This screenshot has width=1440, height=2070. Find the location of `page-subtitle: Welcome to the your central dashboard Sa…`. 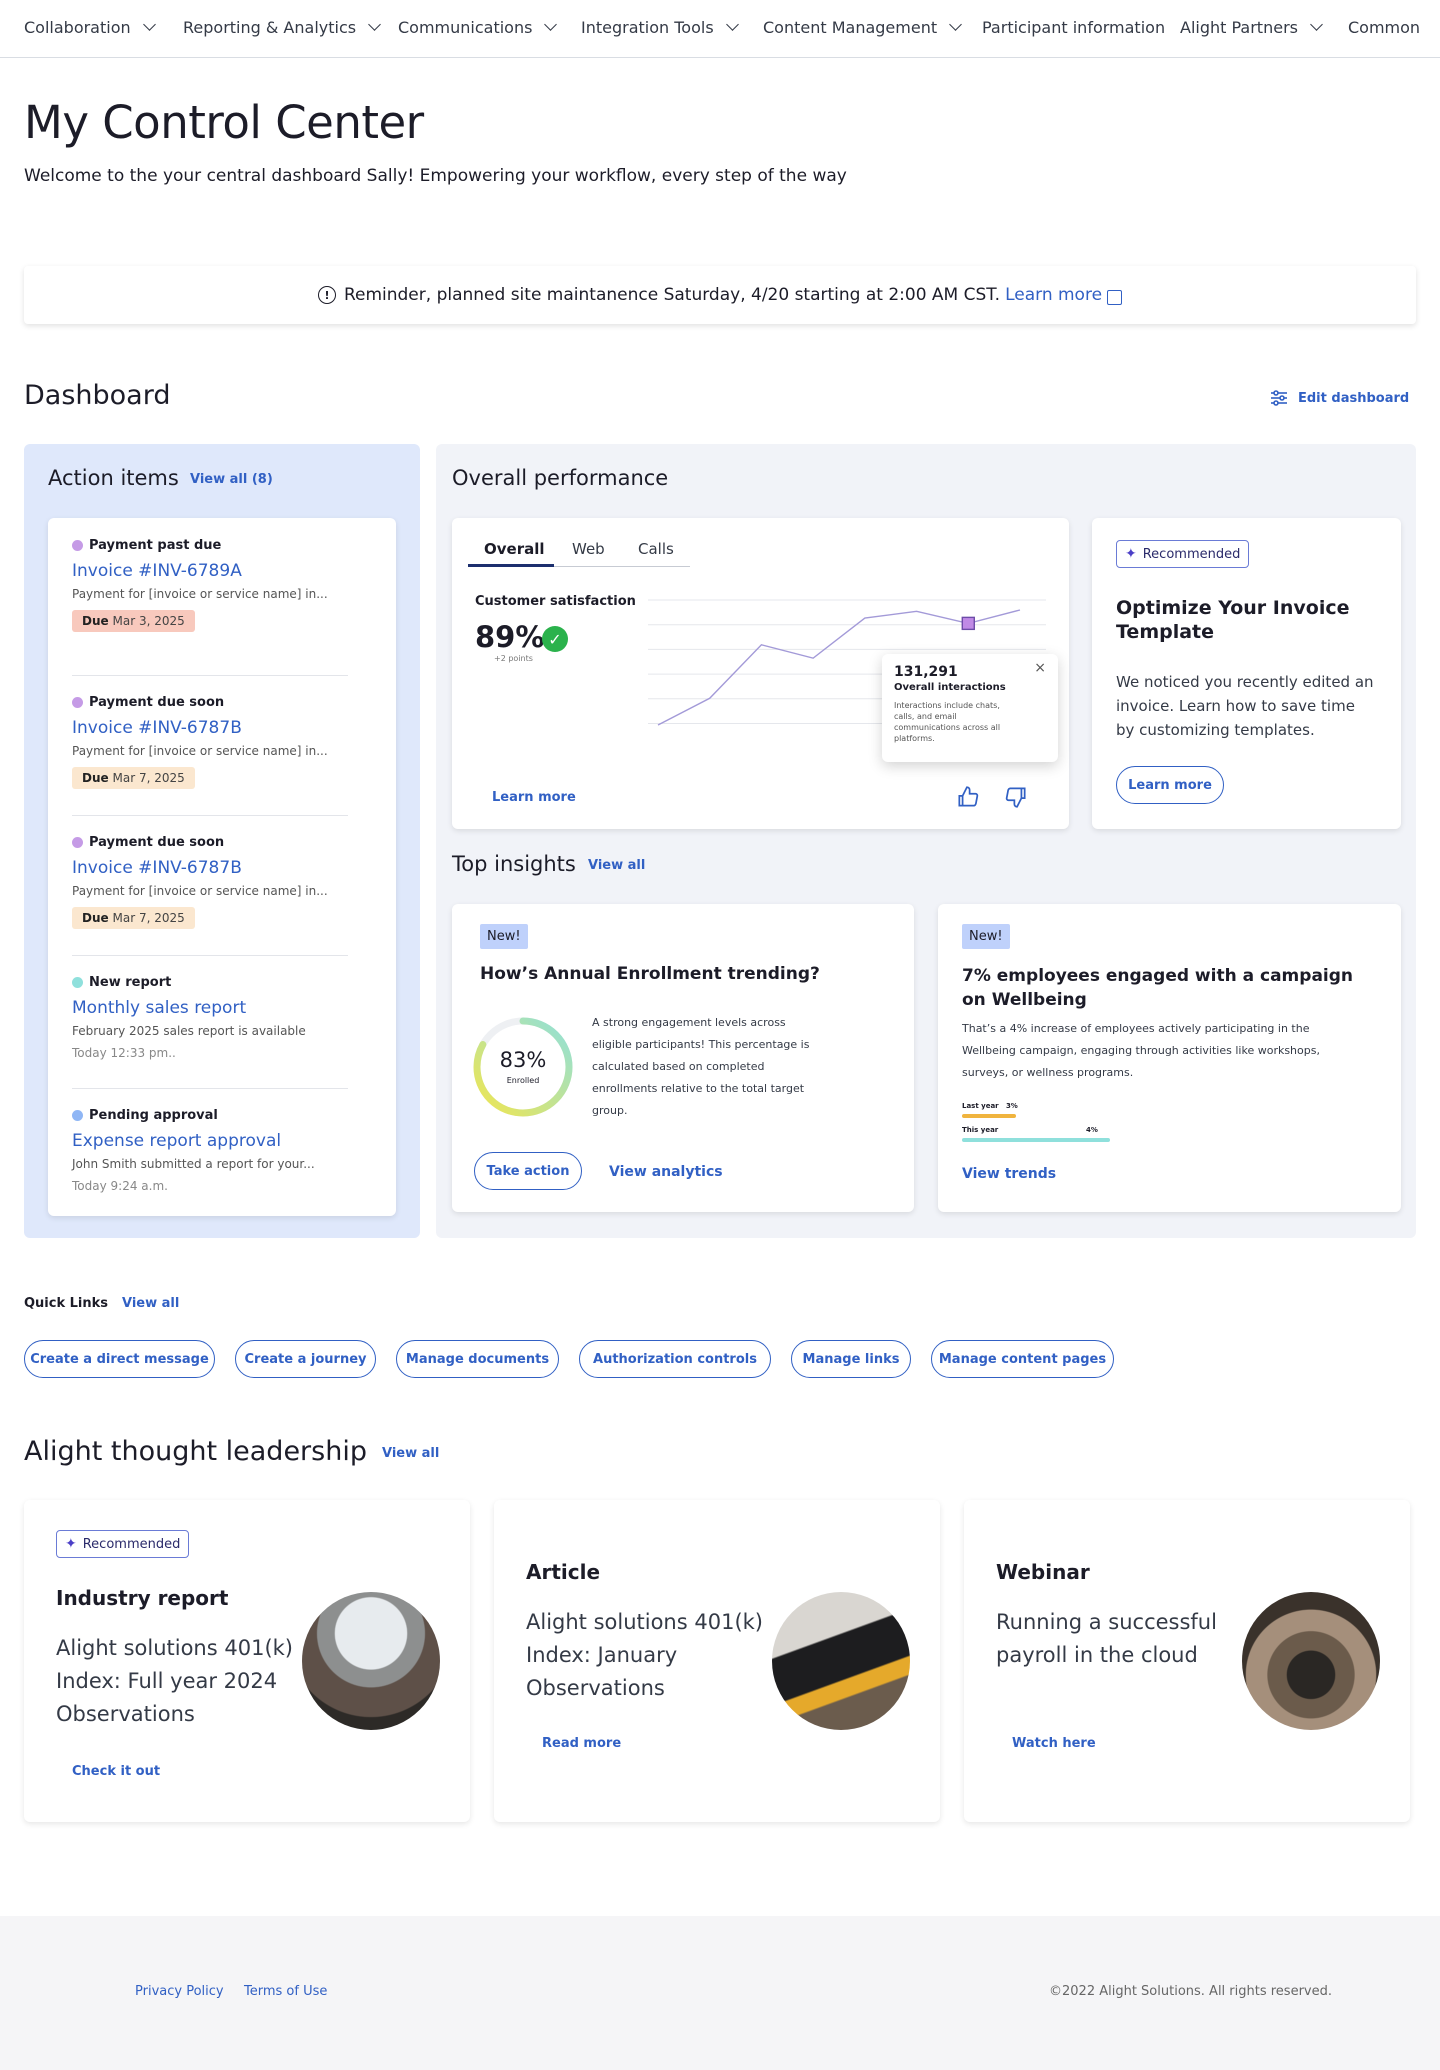

page-subtitle: Welcome to the your central dashboard Sa… is located at coordinates (435, 176).